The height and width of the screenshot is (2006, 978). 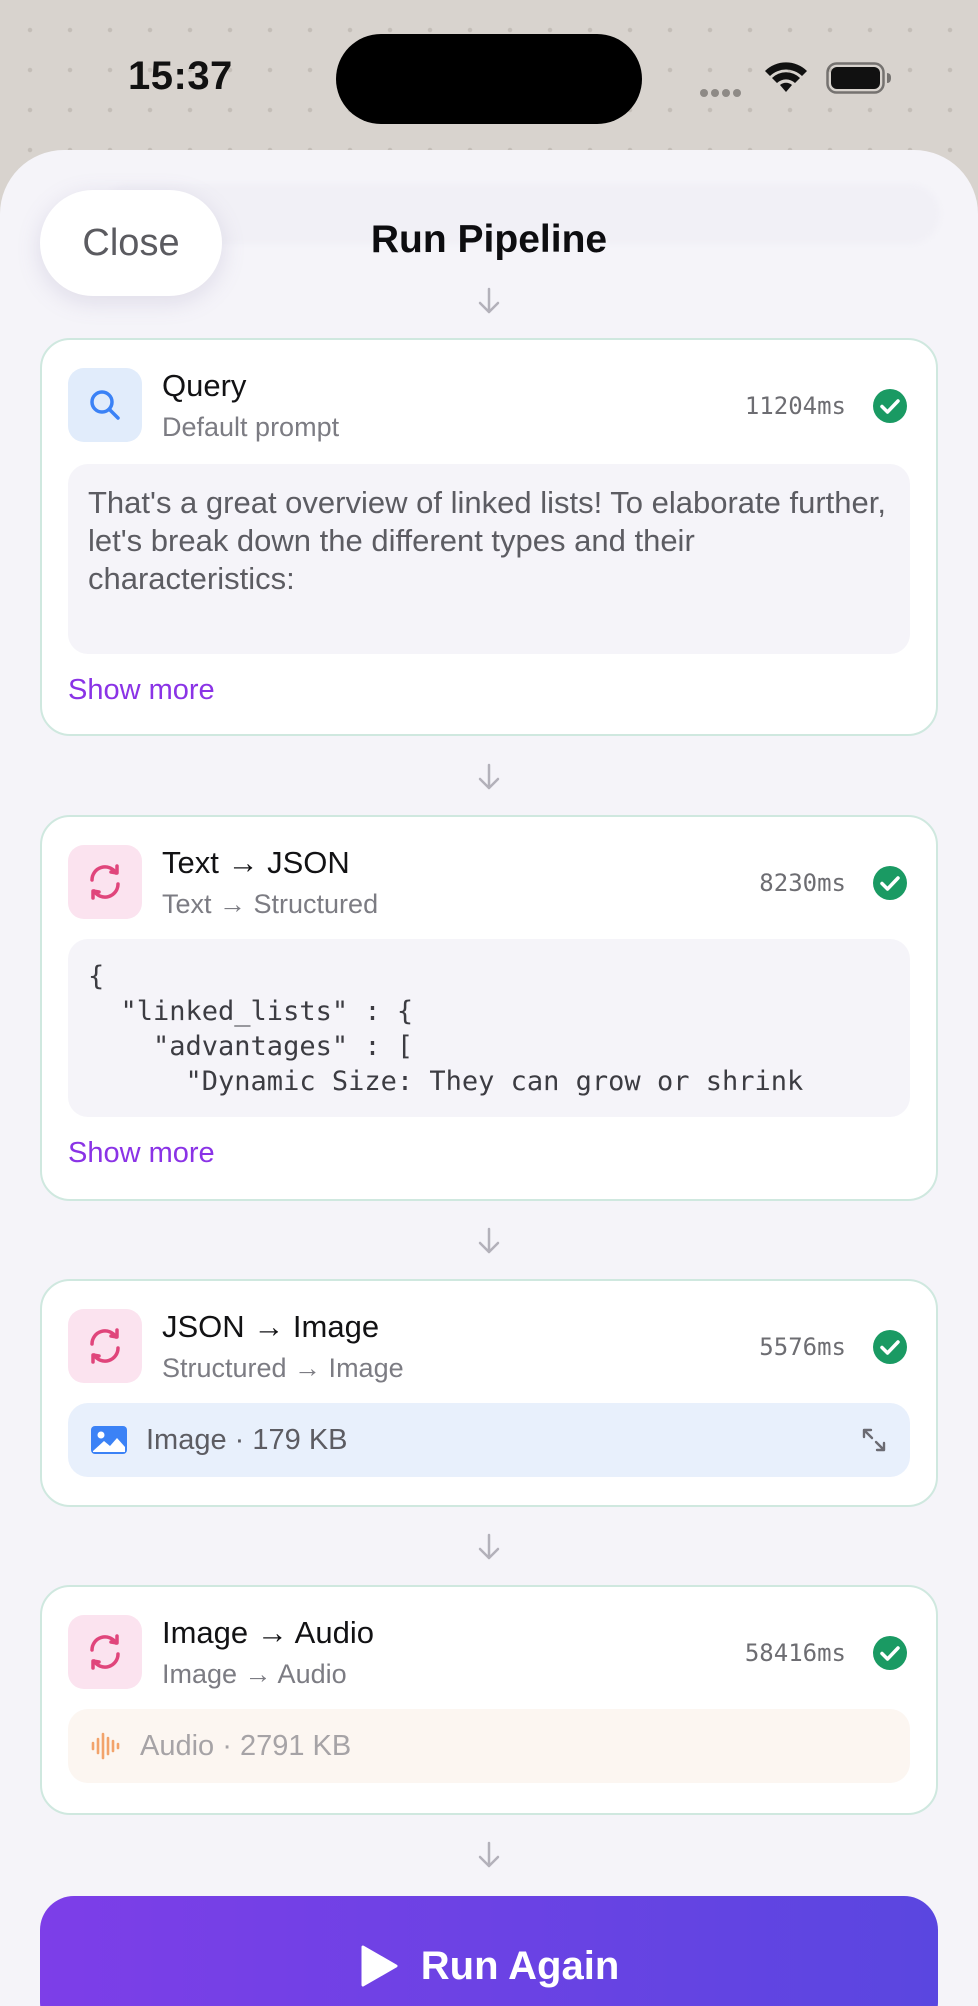 What do you see at coordinates (180, 76) in the screenshot?
I see `status-time: 15:37` at bounding box center [180, 76].